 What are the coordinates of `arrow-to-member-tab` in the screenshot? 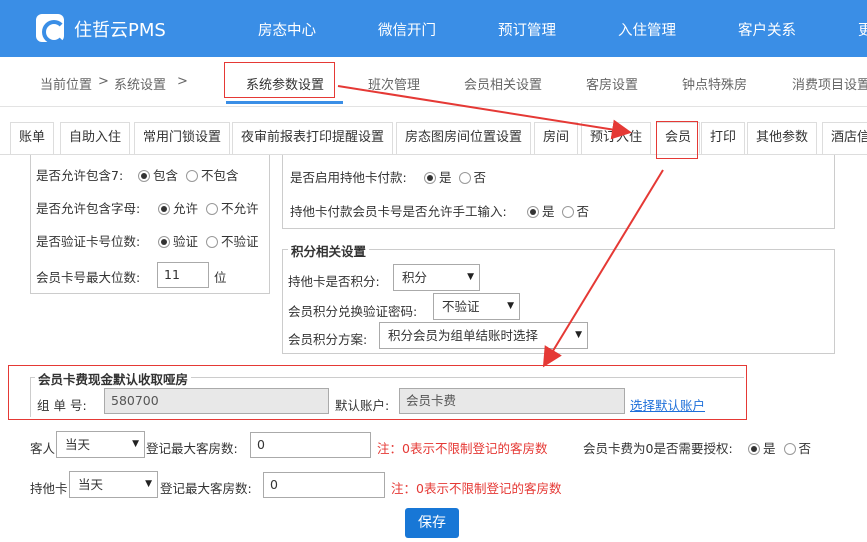 It's located at (484, 112).